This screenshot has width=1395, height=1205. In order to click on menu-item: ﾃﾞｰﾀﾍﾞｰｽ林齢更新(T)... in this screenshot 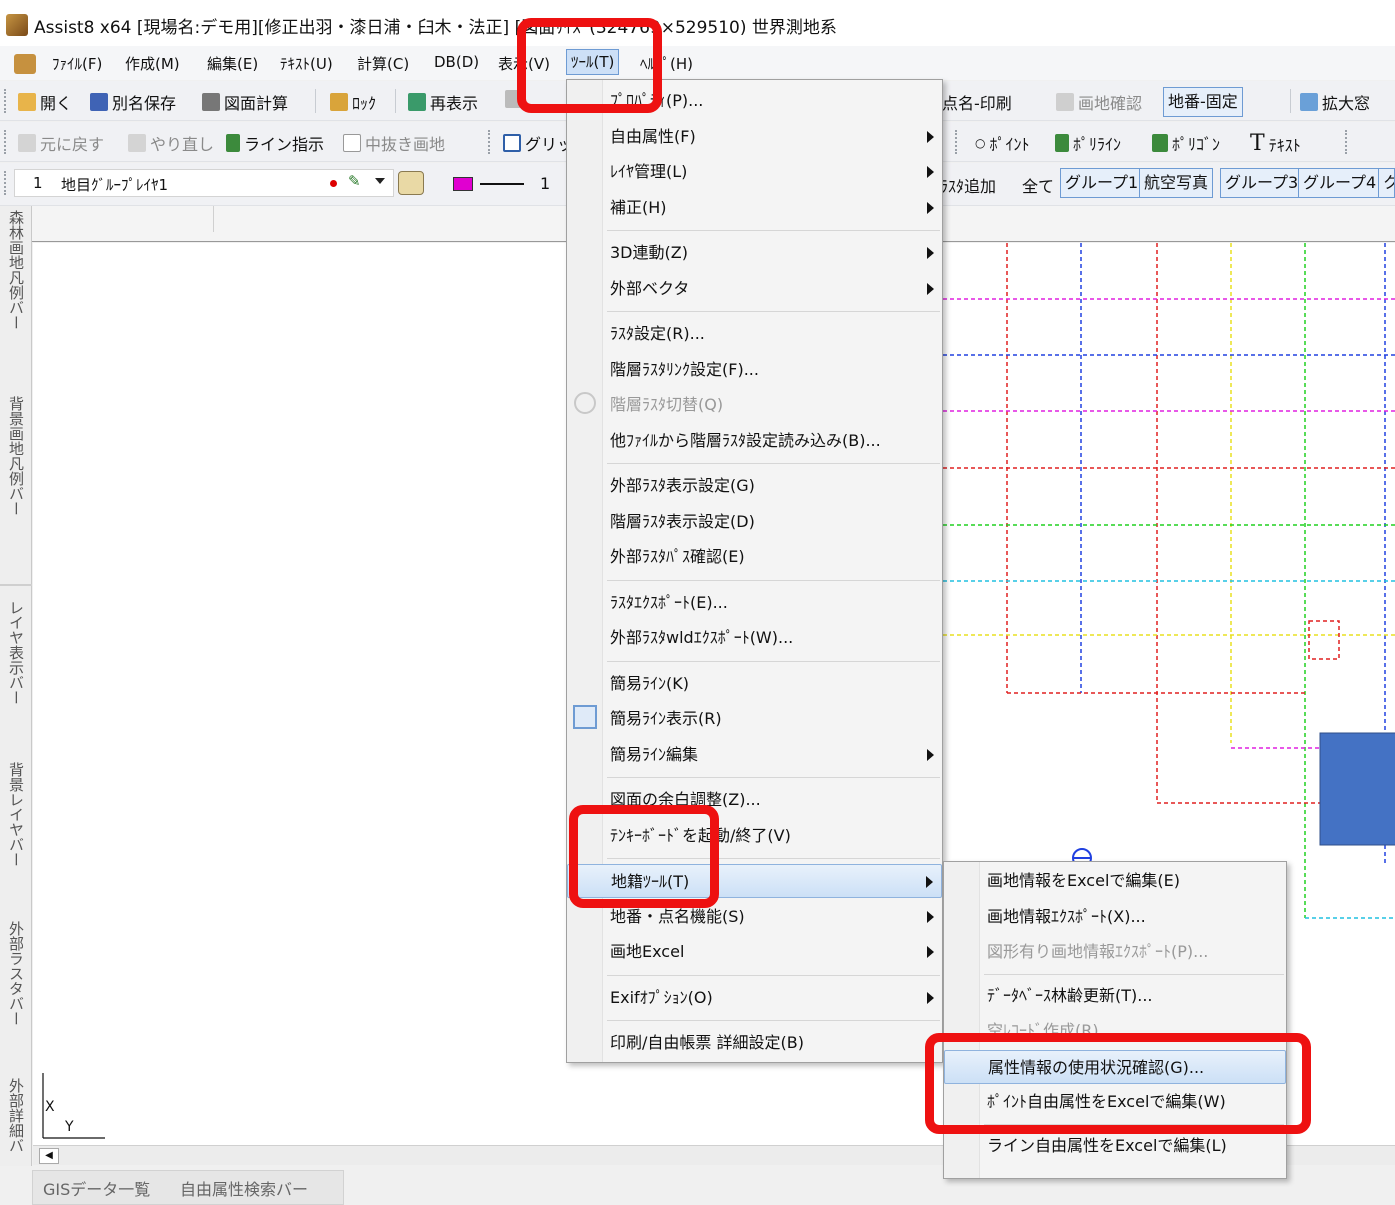, I will do `click(1115, 996)`.